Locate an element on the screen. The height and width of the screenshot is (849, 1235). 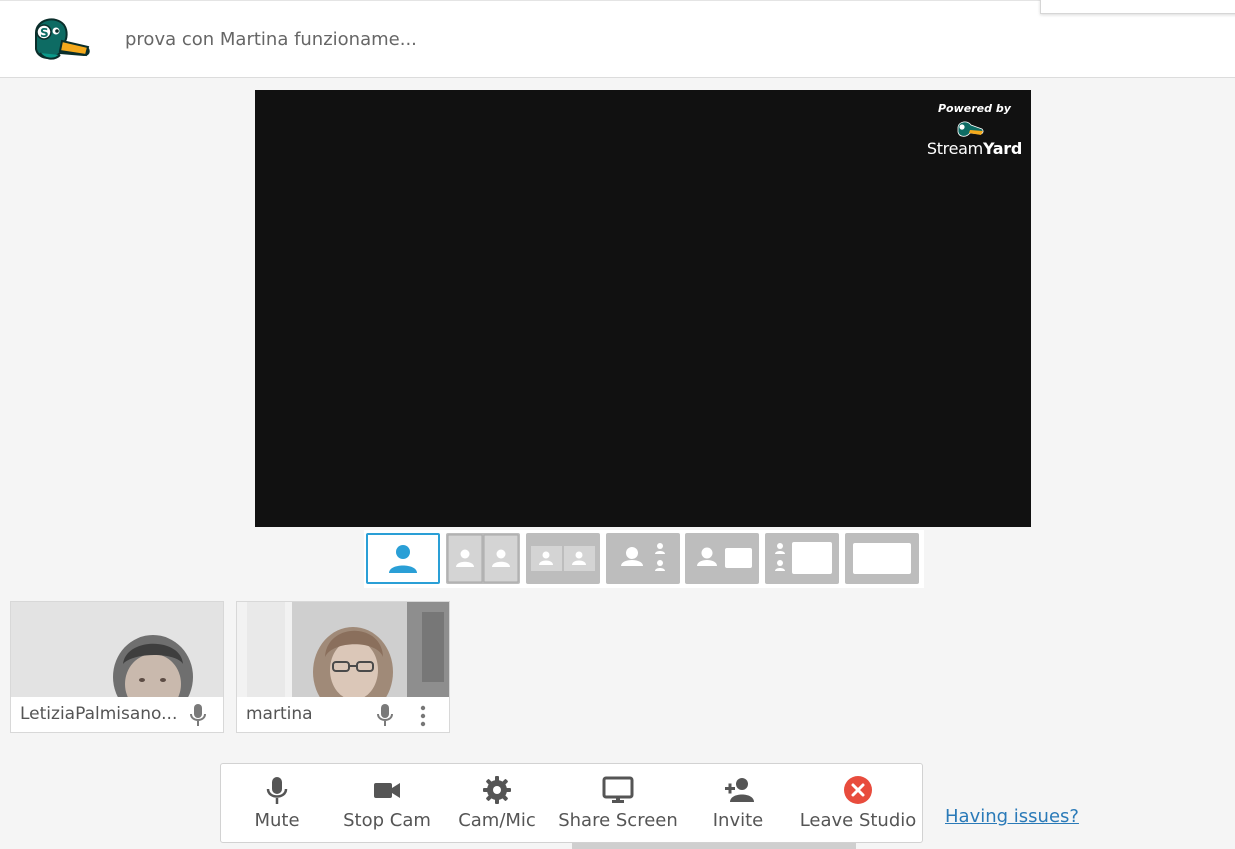
cam-mic-settings-button: Cam/Mic is located at coordinates (497, 803).